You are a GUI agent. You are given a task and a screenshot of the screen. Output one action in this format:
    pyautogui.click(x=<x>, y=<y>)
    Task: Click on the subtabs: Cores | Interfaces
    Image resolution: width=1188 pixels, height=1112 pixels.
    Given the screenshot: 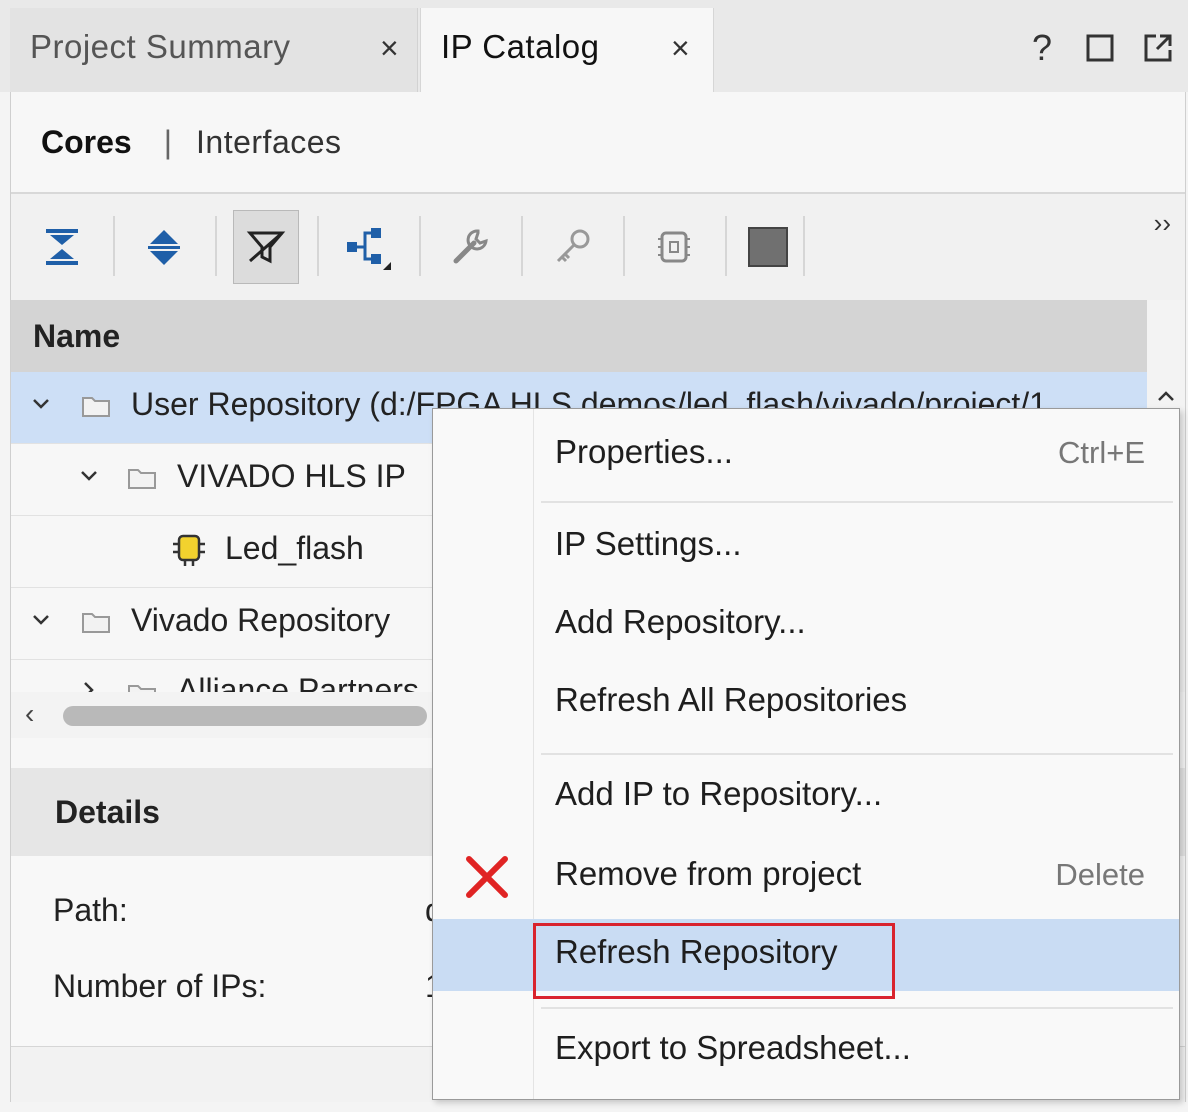 What is the action you would take?
    pyautogui.click(x=598, y=142)
    